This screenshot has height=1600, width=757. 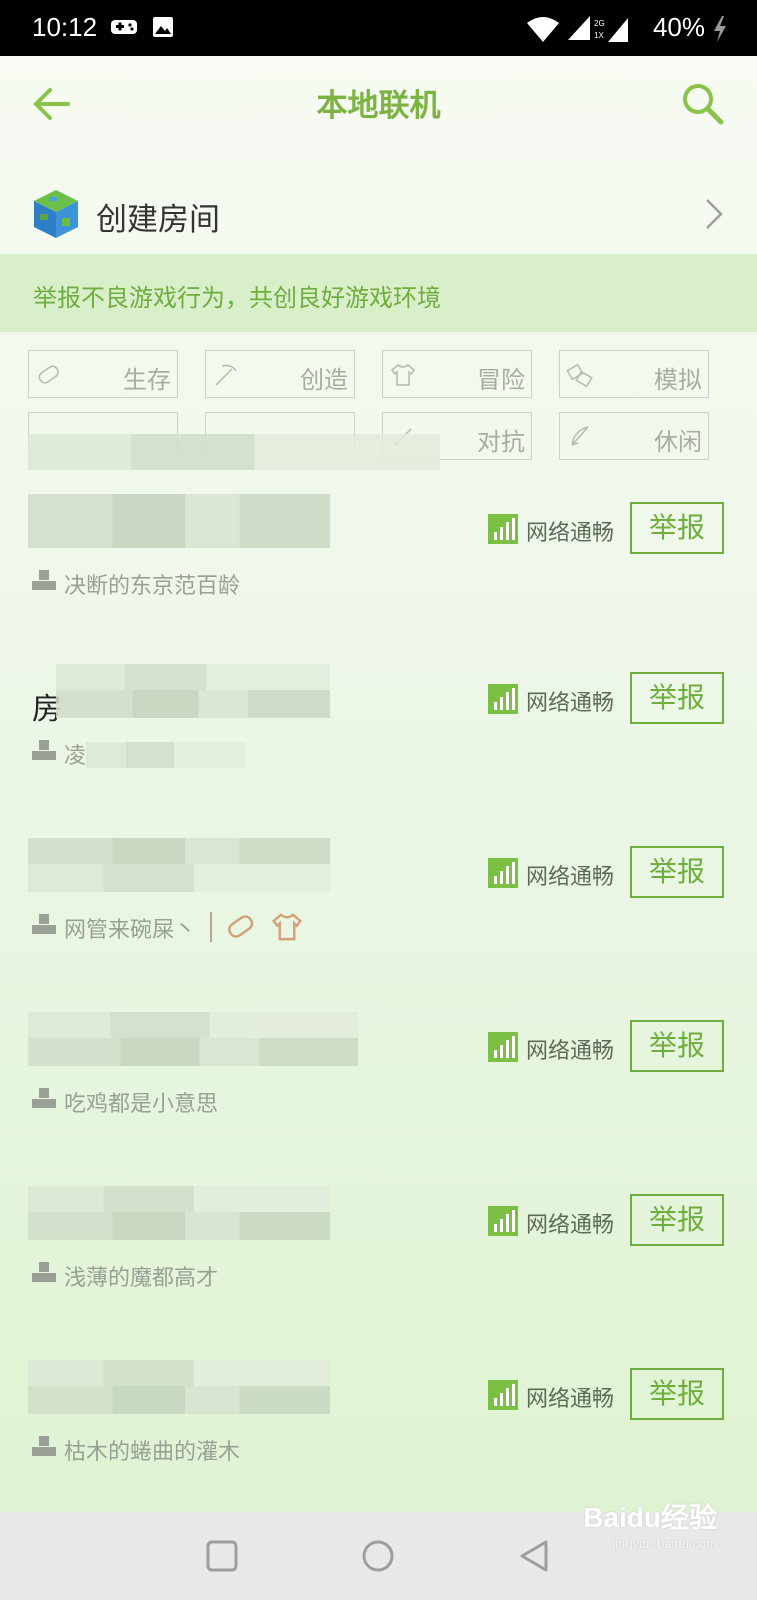 What do you see at coordinates (579, 28) in the screenshot?
I see `signal-icon` at bounding box center [579, 28].